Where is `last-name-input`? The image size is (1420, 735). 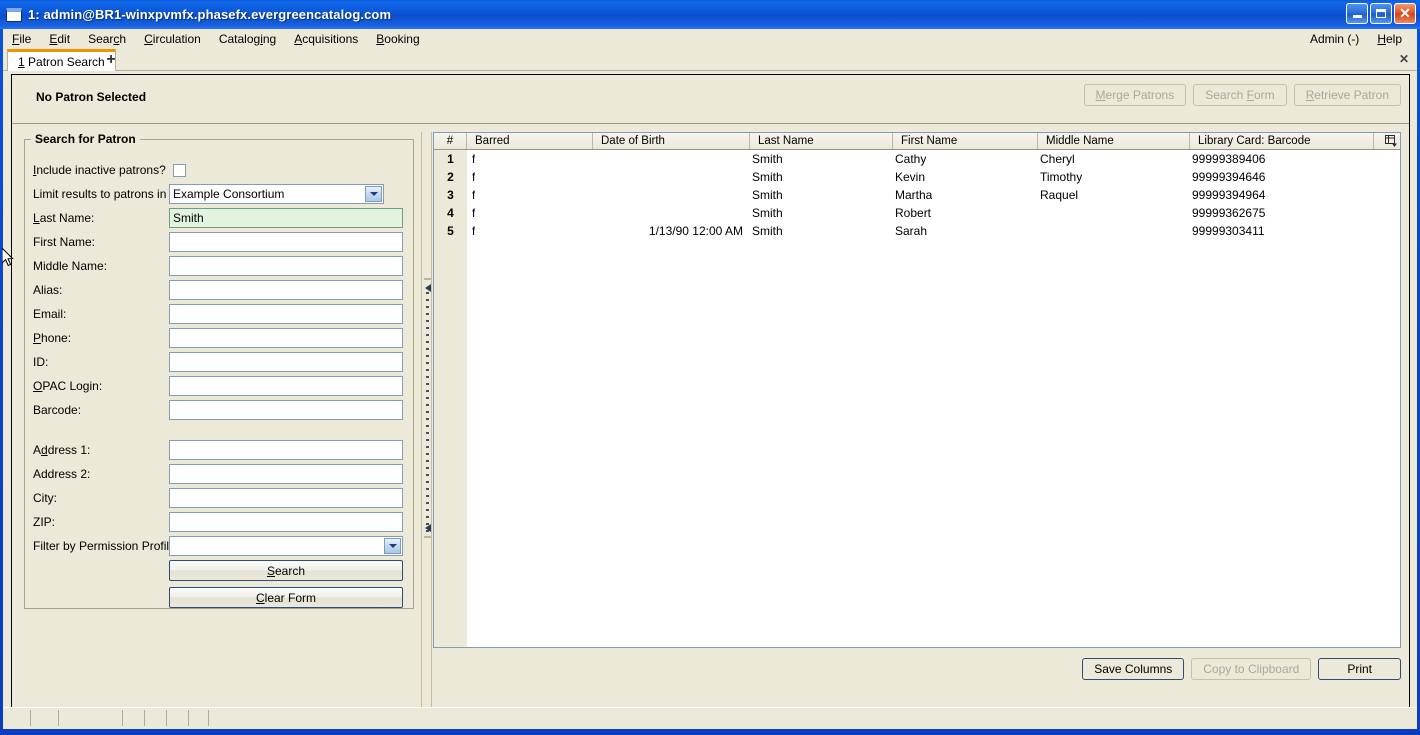 last-name-input is located at coordinates (286, 218).